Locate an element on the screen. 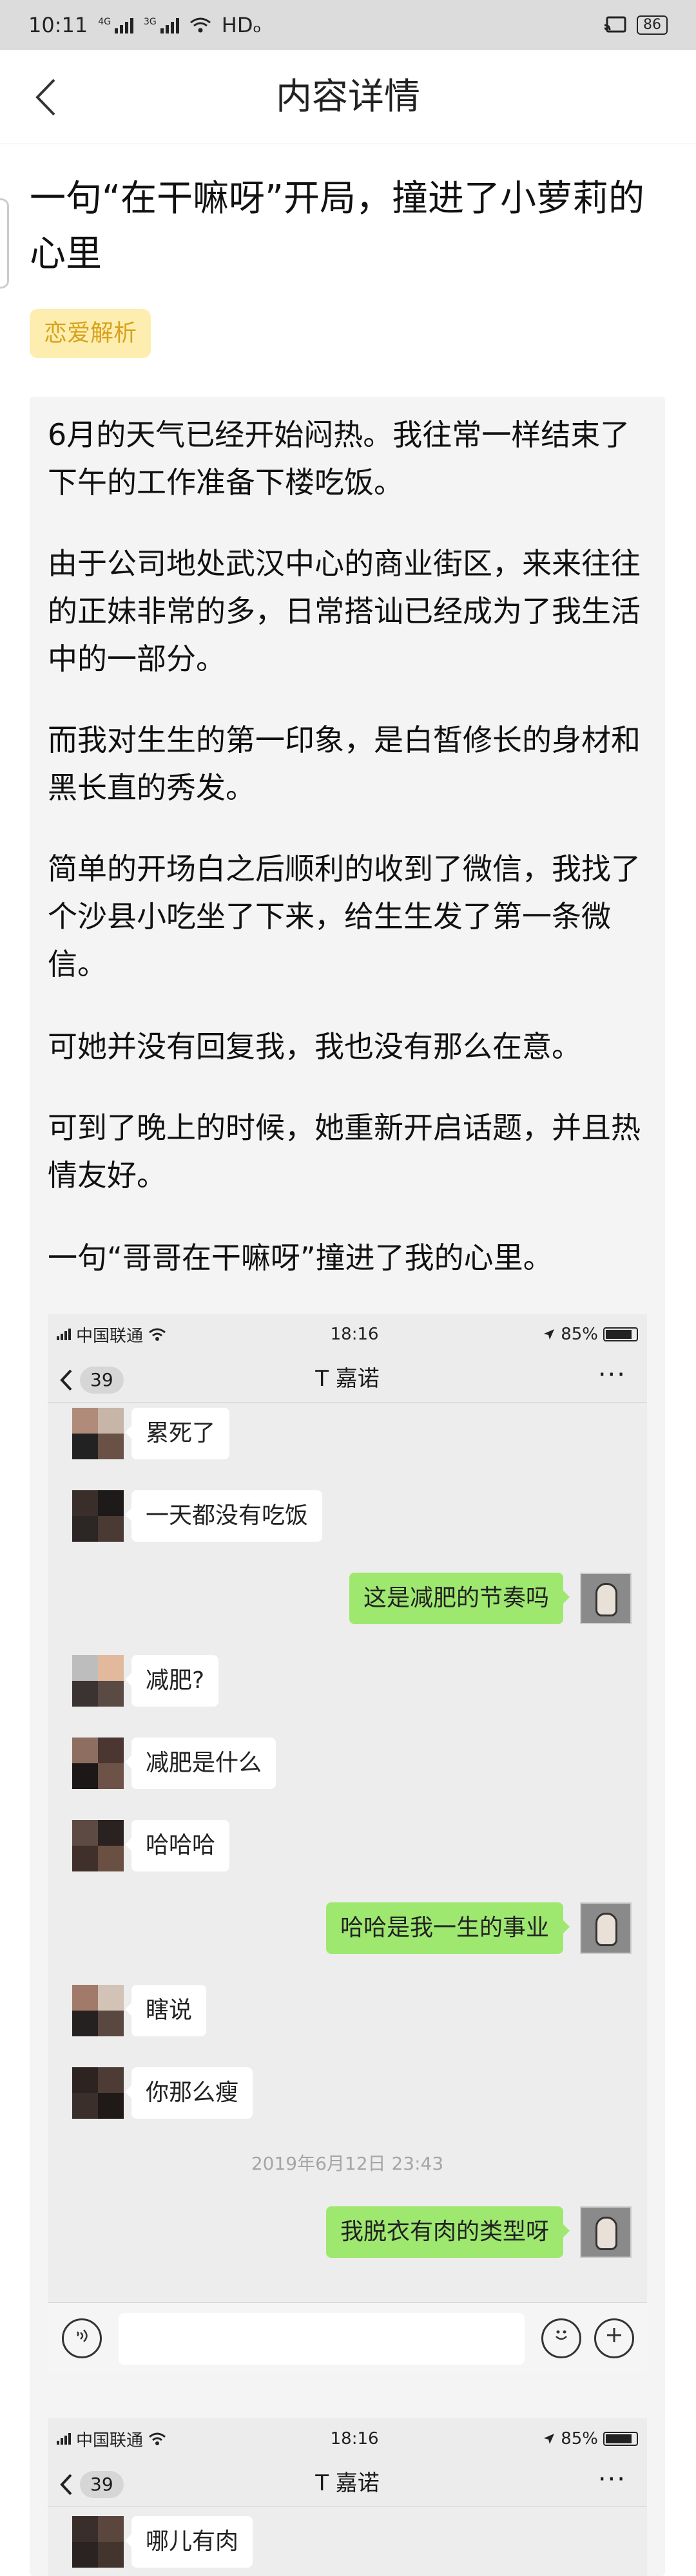  message-list: 哪儿有肉 is located at coordinates (348, 2541).